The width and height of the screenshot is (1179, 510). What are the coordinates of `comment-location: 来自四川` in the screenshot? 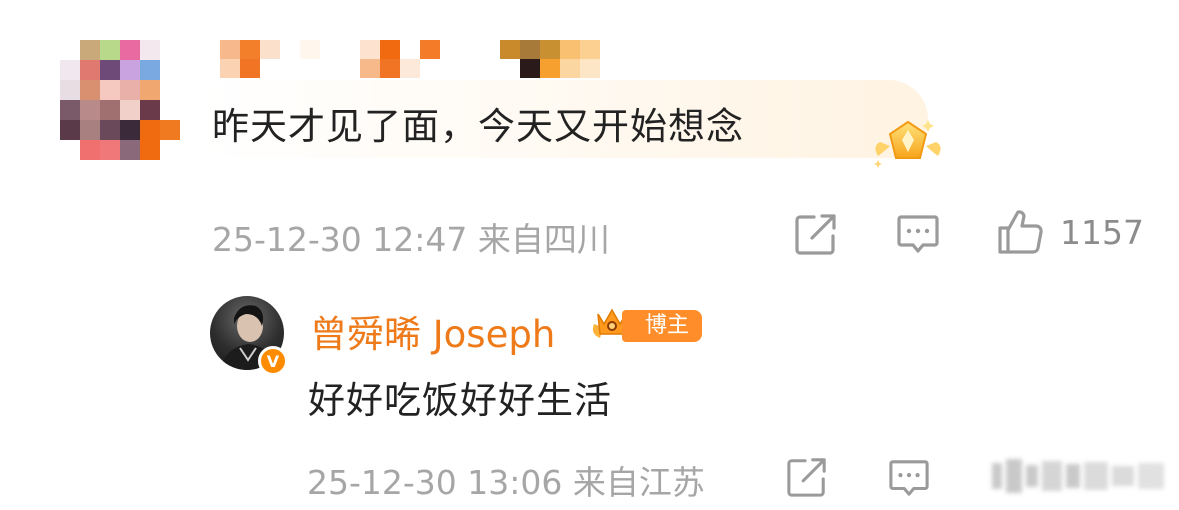 It's located at (543, 239).